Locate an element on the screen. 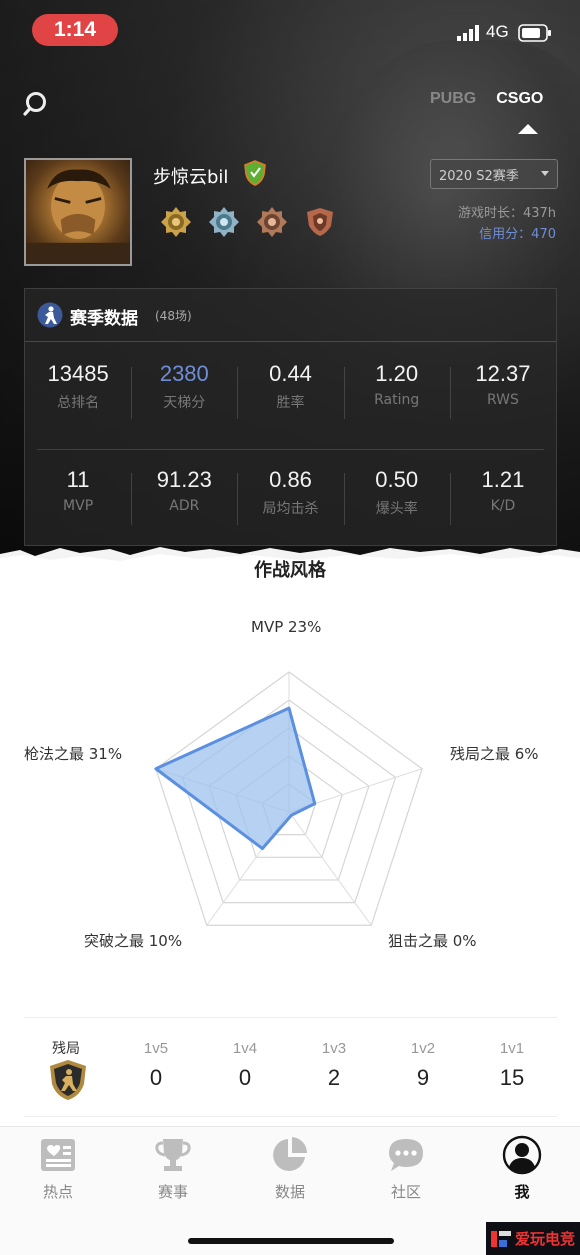  stat-win-rate: 0.44 胜率 is located at coordinates (290, 398).